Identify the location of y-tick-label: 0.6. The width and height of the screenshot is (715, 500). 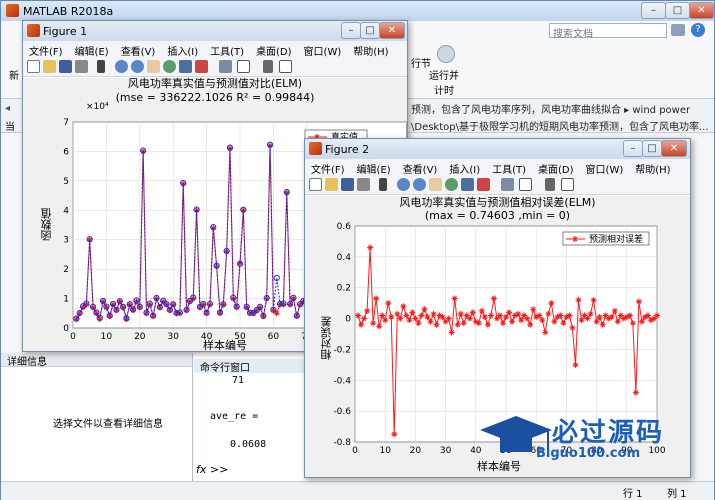
(344, 227).